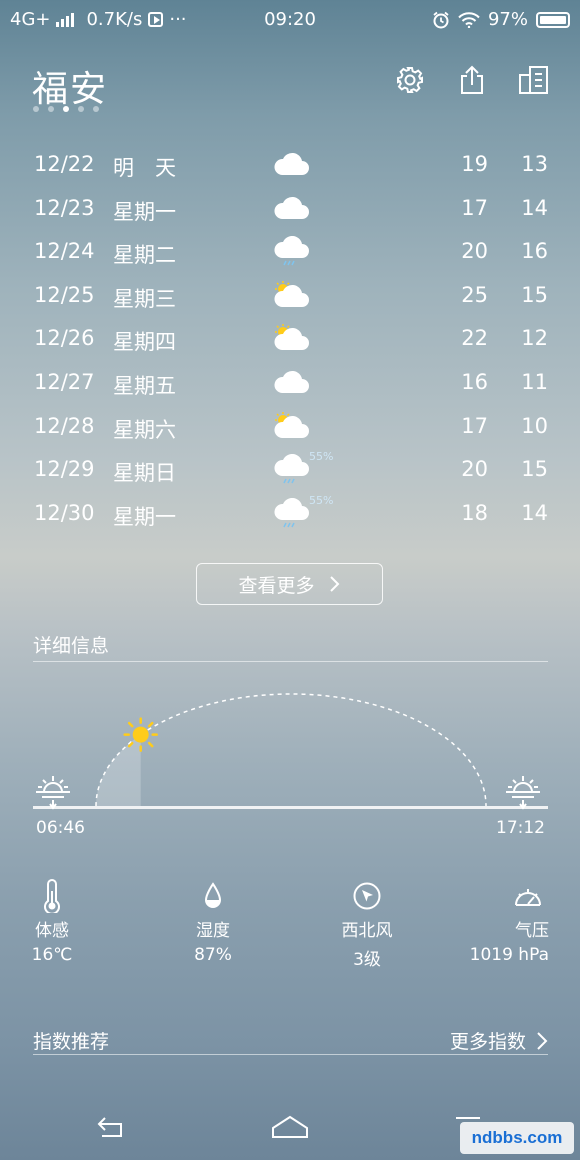 The image size is (580, 1160). I want to click on forecast-date: 12/22, so click(64, 164).